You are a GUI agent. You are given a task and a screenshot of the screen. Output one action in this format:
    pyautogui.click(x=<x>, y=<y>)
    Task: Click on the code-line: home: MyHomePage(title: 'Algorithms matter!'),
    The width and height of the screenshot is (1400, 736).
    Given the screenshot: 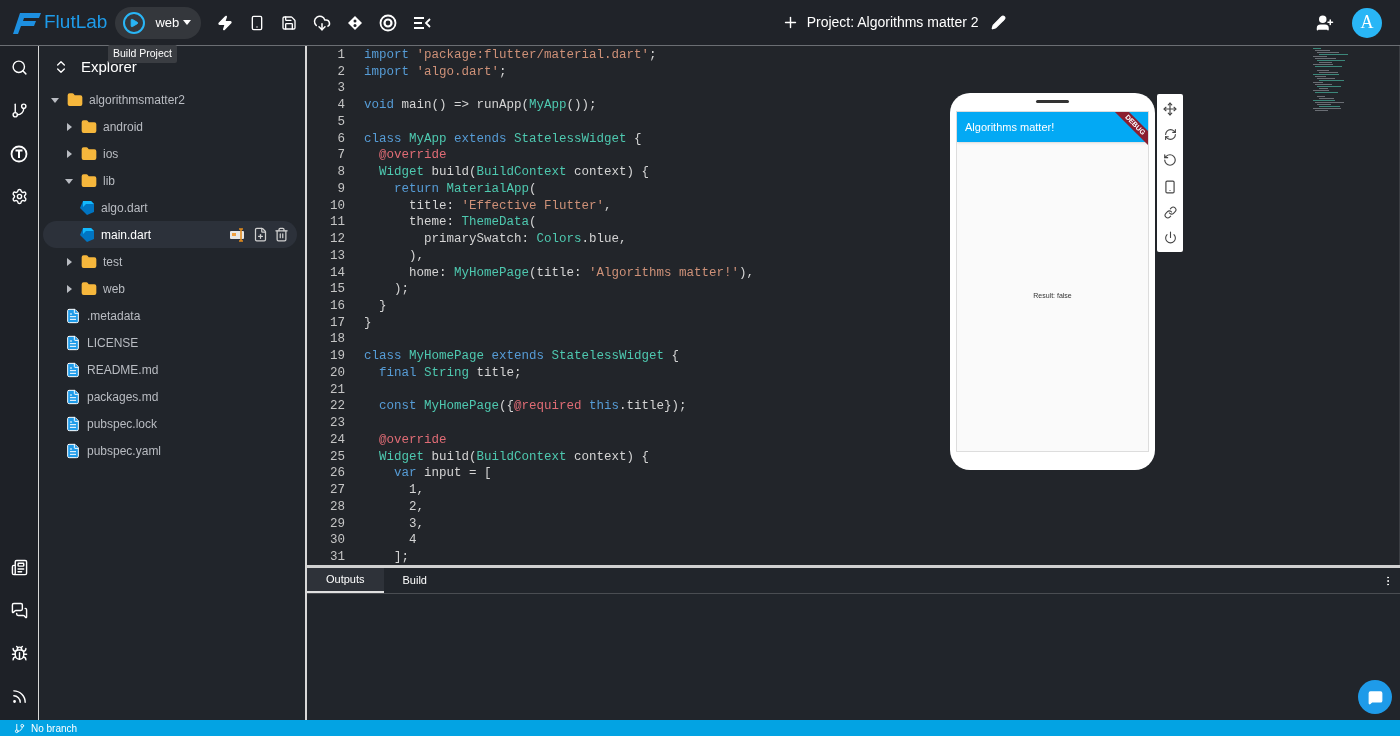 What is the action you would take?
    pyautogui.click(x=581, y=273)
    